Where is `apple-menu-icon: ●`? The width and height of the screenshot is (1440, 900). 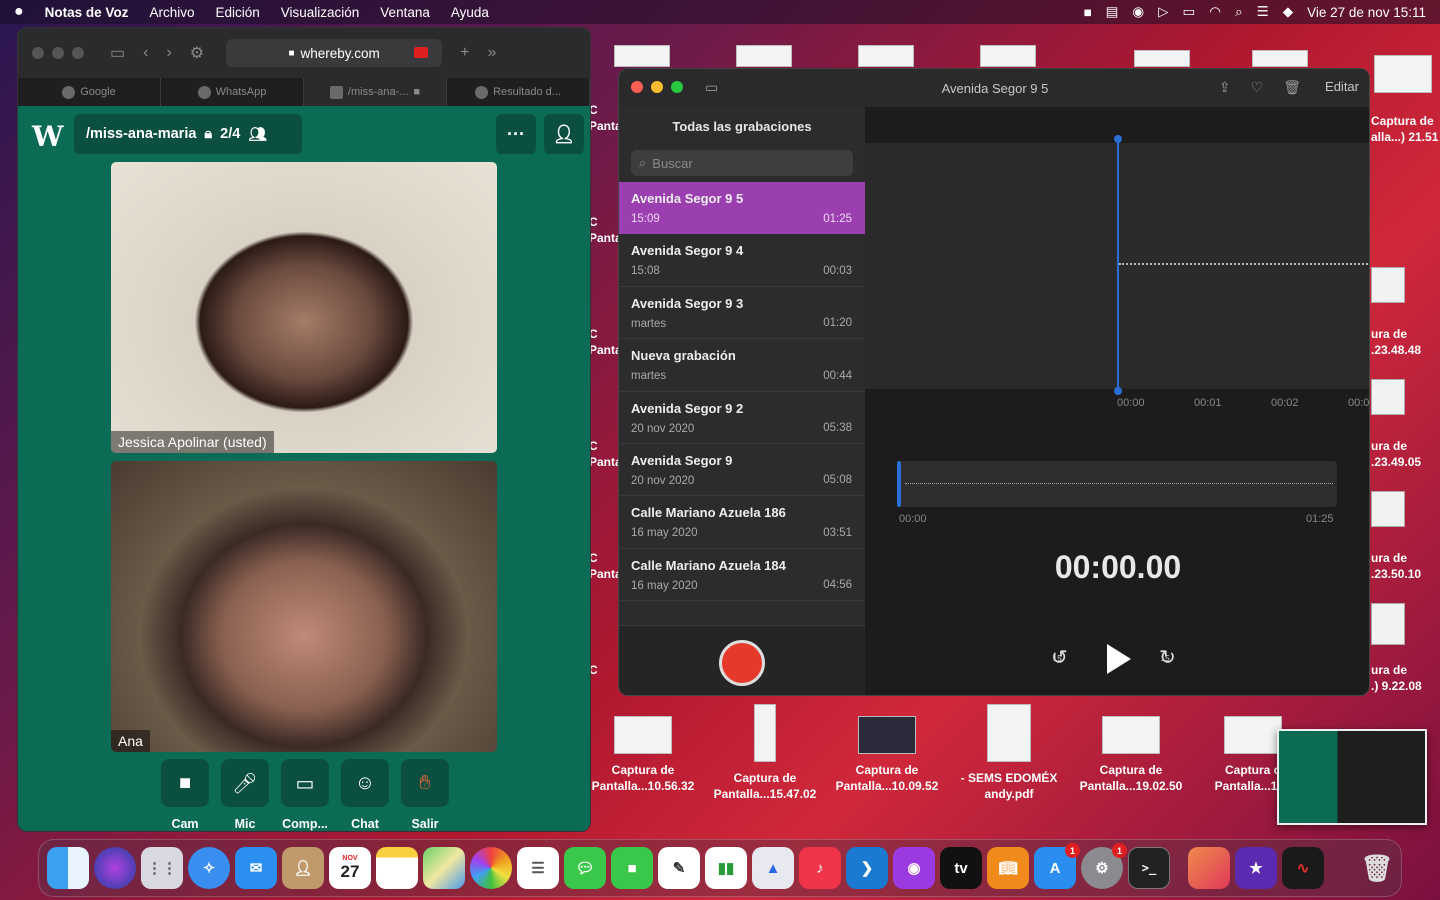
apple-menu-icon: ● is located at coordinates (19, 12).